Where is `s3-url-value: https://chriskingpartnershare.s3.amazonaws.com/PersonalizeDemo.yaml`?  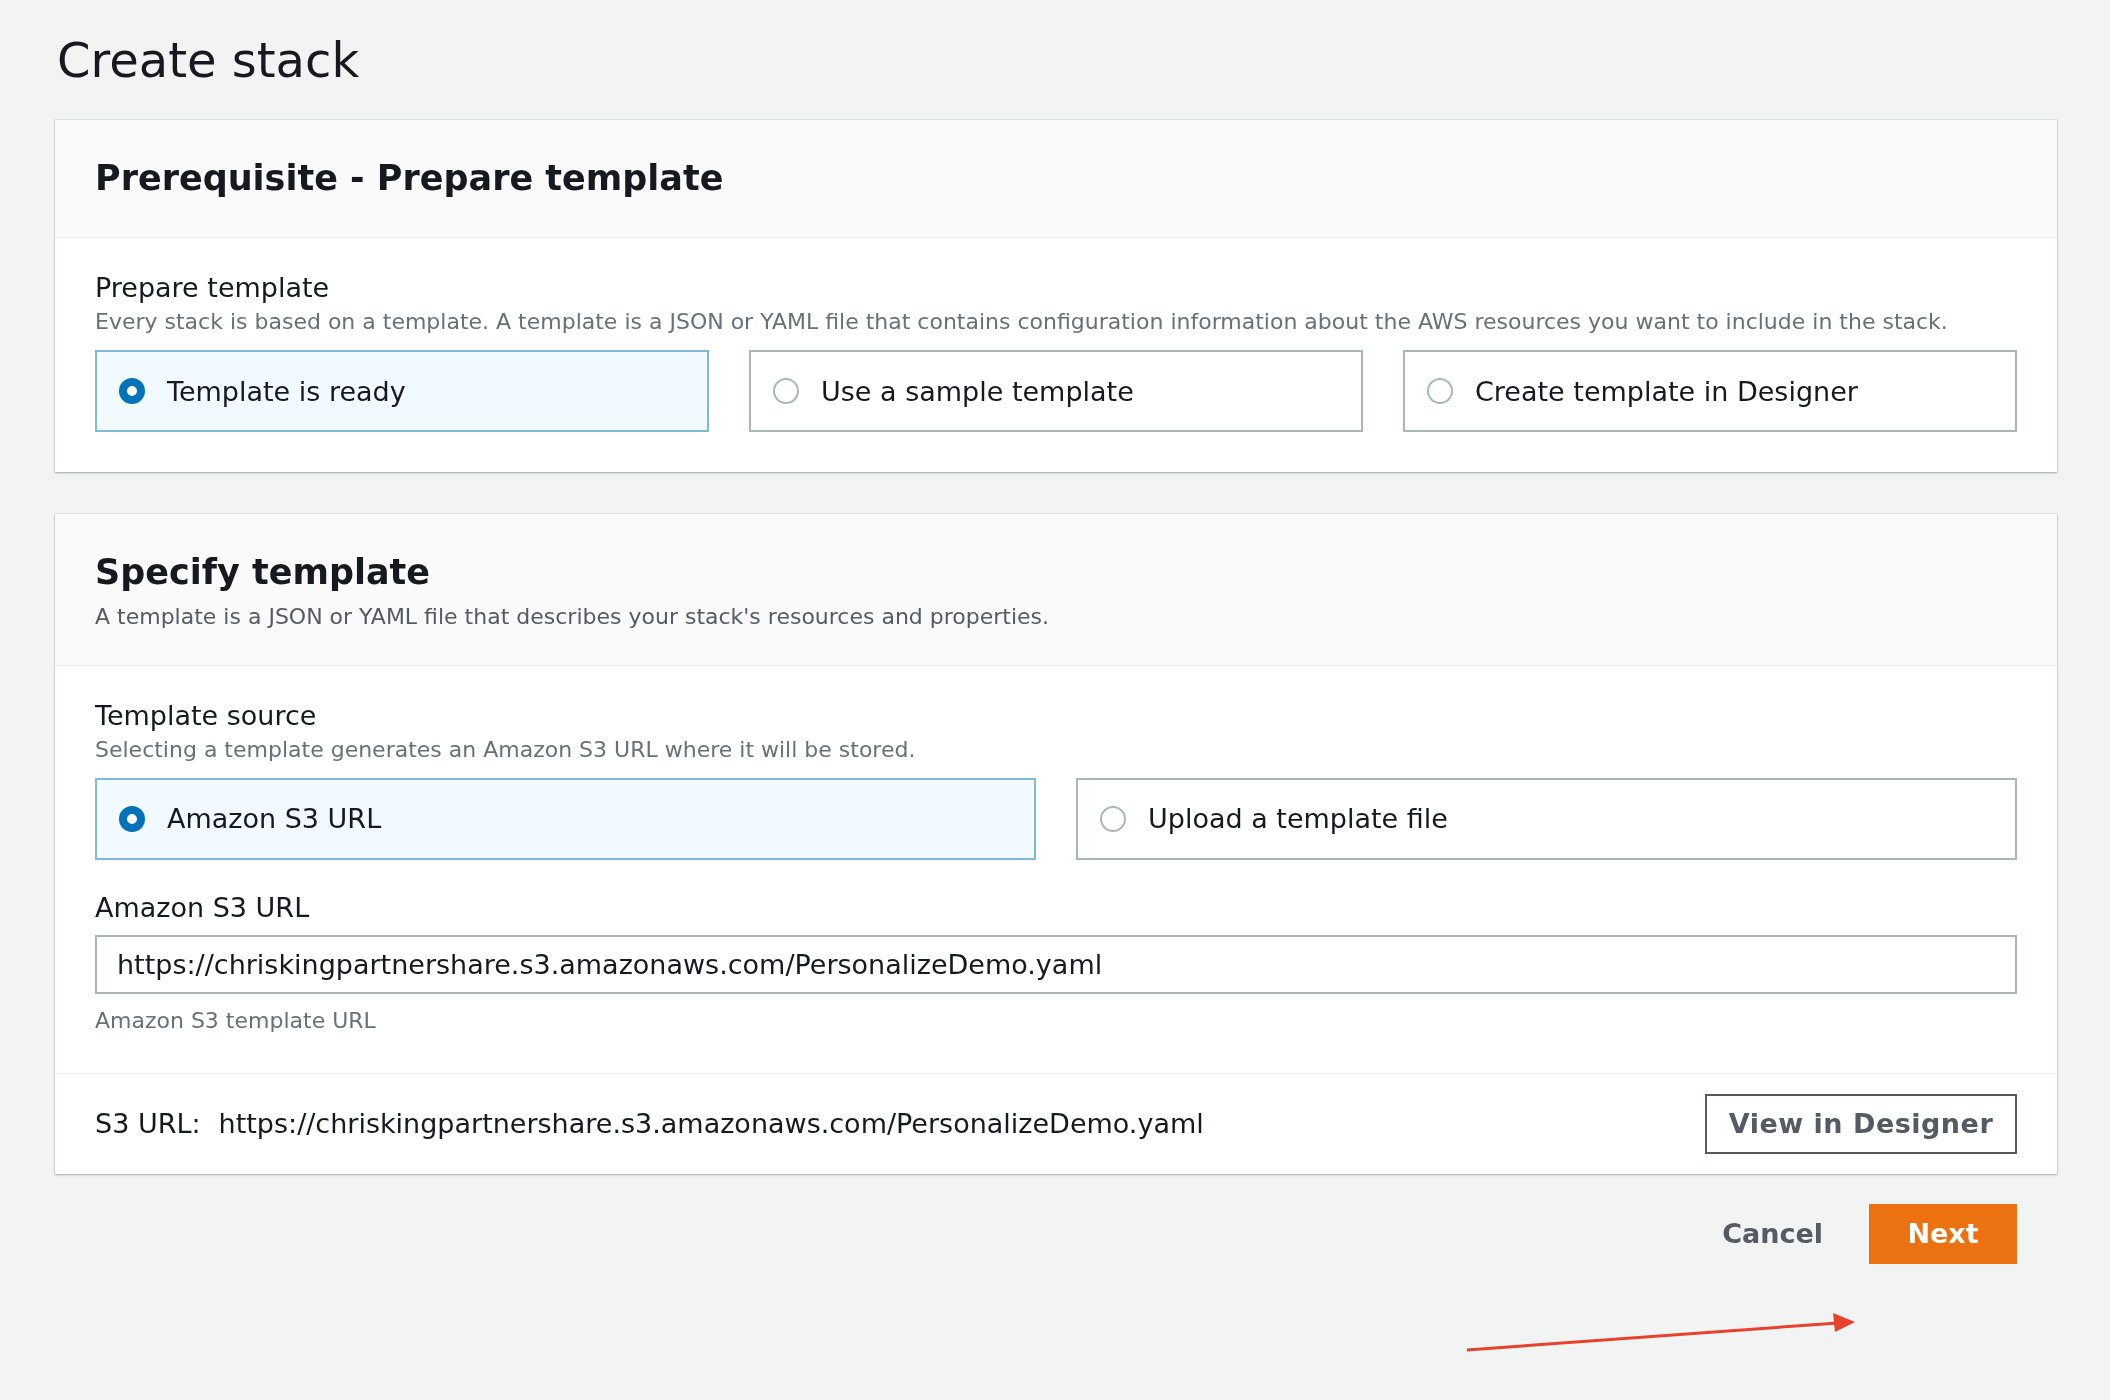
s3-url-value: https://chriskingpartnershare.s3.amazonaws.com/PersonalizeDemo.yaml is located at coordinates (711, 1124).